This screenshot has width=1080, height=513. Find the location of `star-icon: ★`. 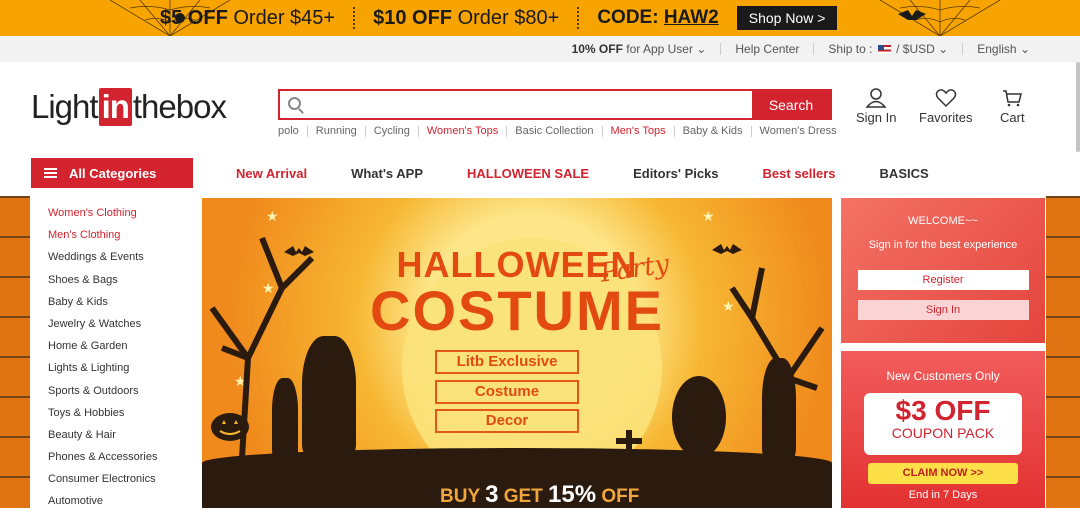

star-icon: ★ is located at coordinates (708, 216).